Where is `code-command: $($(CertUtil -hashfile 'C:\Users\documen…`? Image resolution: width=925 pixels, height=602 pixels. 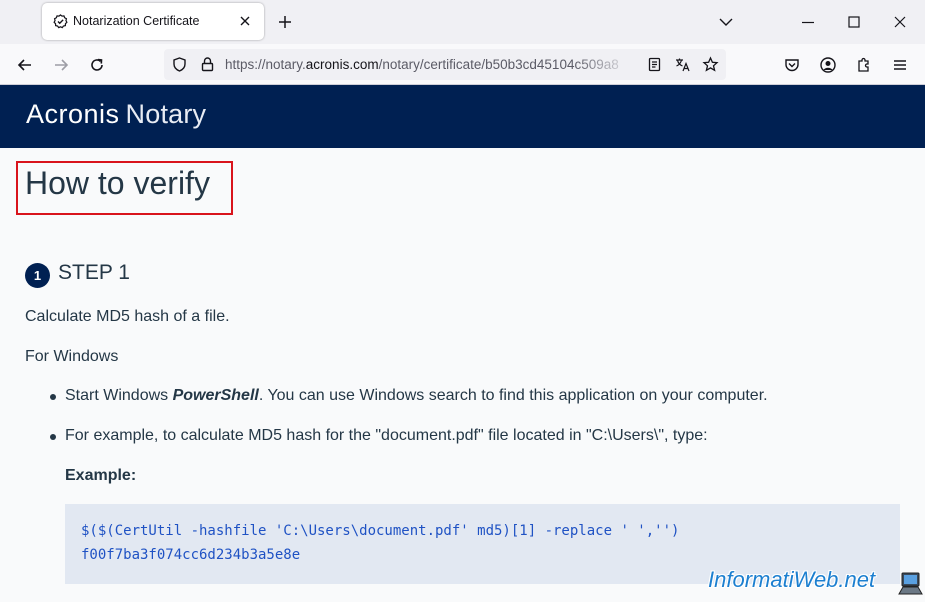
code-command: $($(CertUtil -hashfile 'C:\Users\documen… is located at coordinates (380, 531).